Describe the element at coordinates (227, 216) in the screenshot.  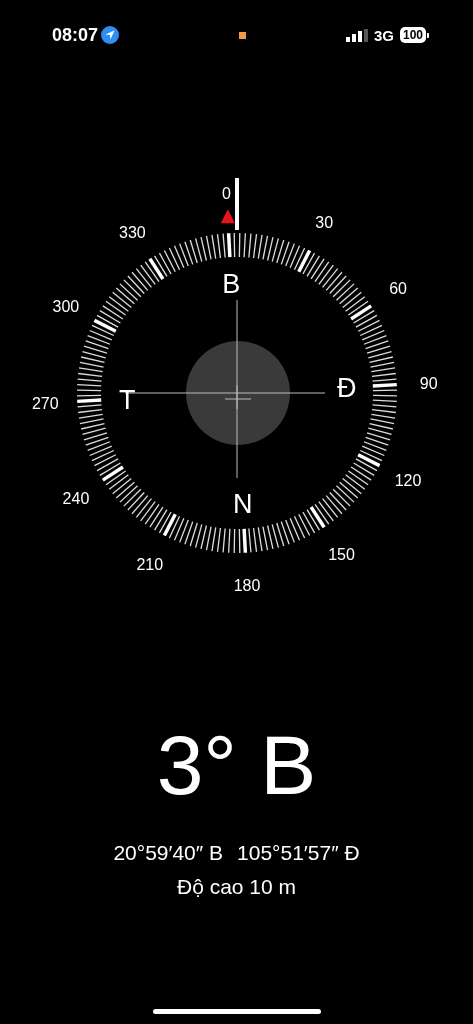
I see `north-marker-icon` at that location.